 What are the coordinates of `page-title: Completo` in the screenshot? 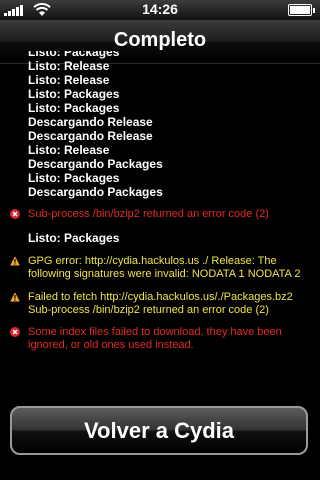 It's located at (160, 40).